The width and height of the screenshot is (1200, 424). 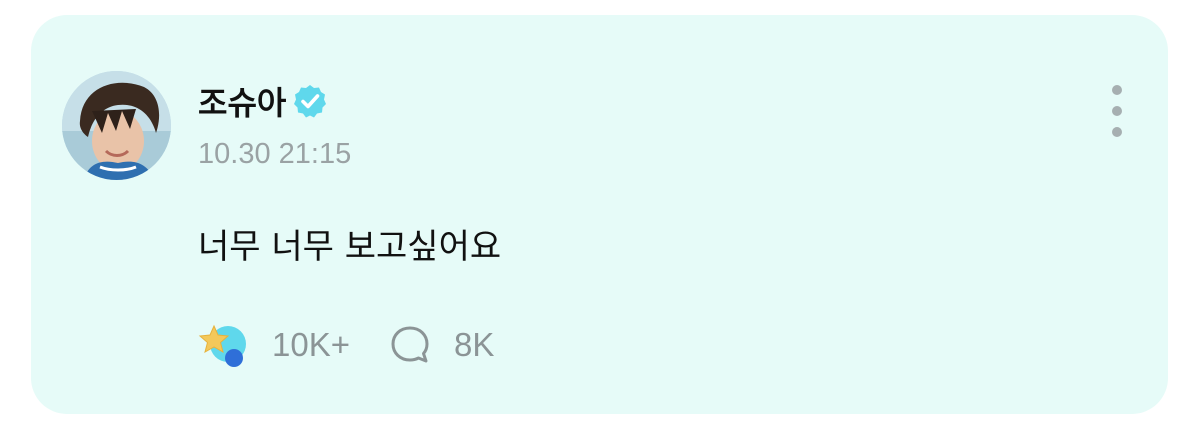 I want to click on comment-bubble-icon, so click(x=410, y=344).